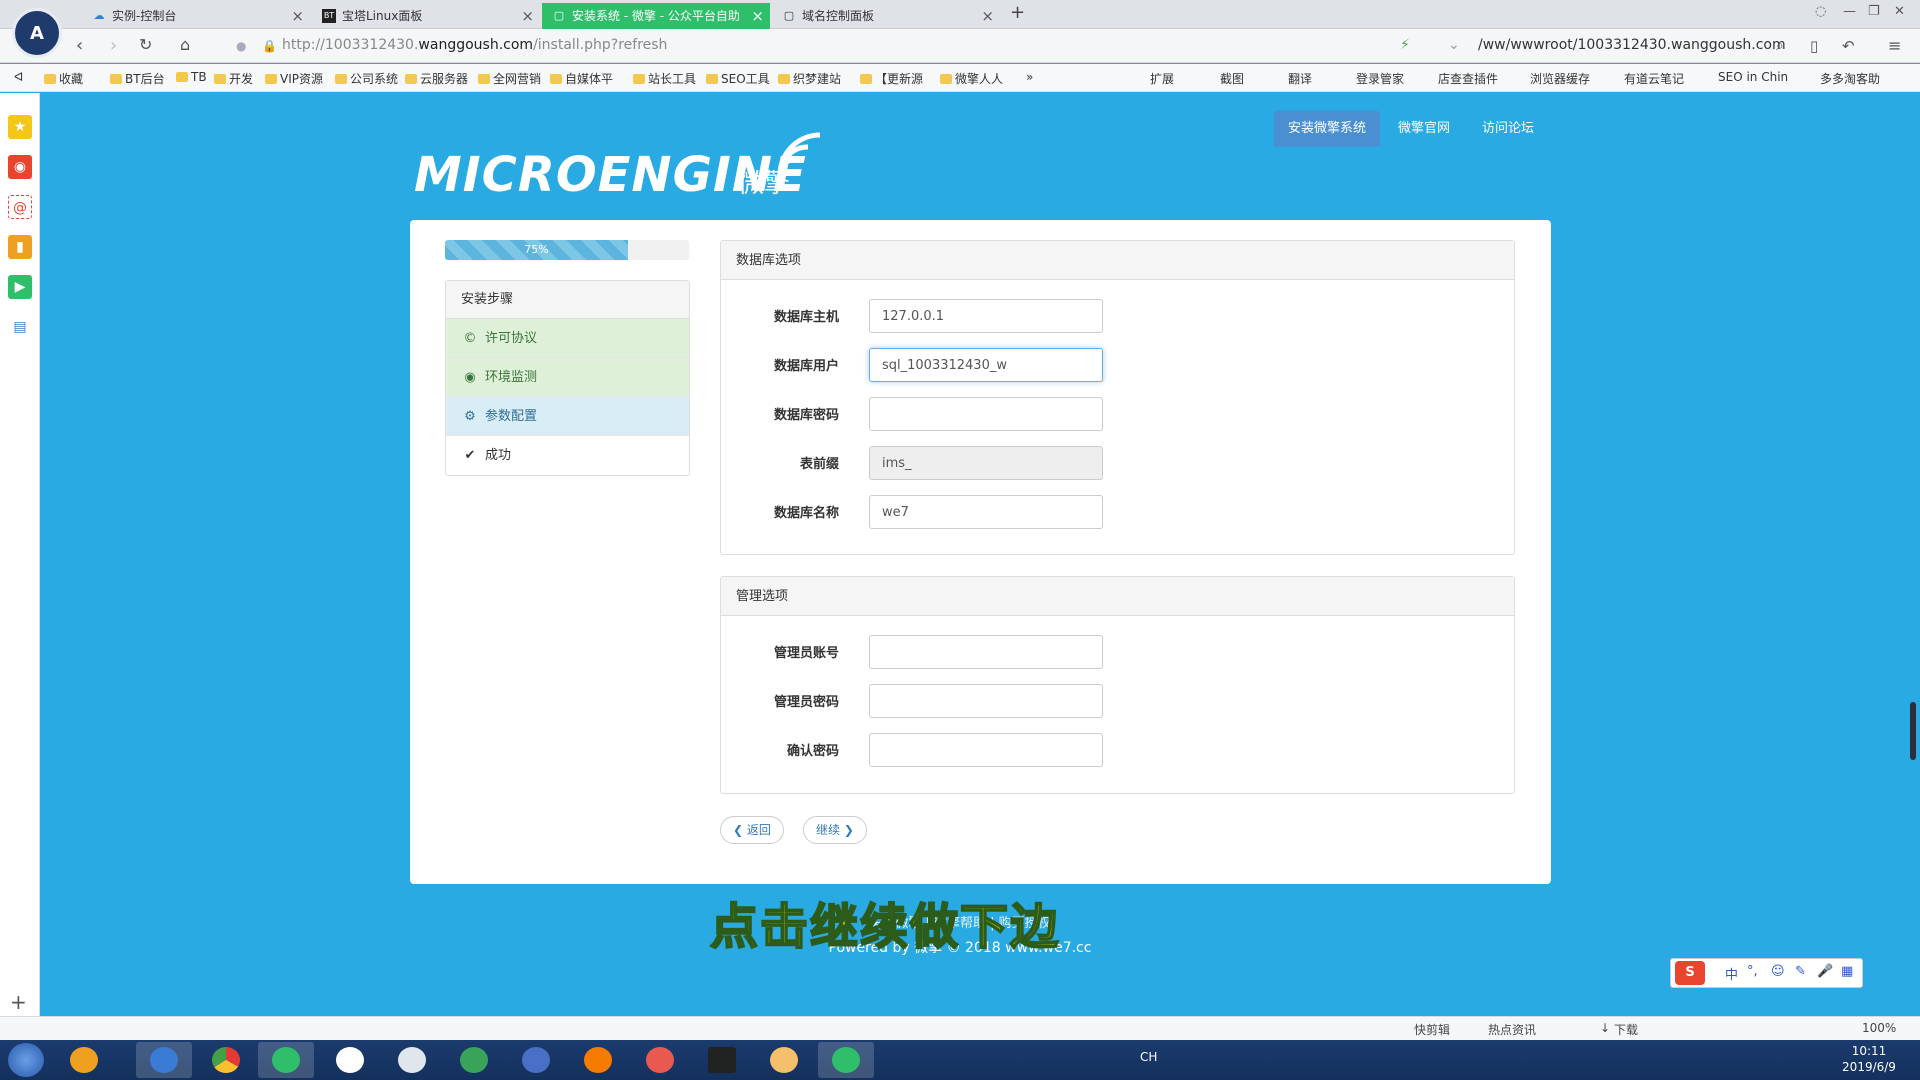  What do you see at coordinates (20, 327) in the screenshot?
I see `doc-icon: ▤` at bounding box center [20, 327].